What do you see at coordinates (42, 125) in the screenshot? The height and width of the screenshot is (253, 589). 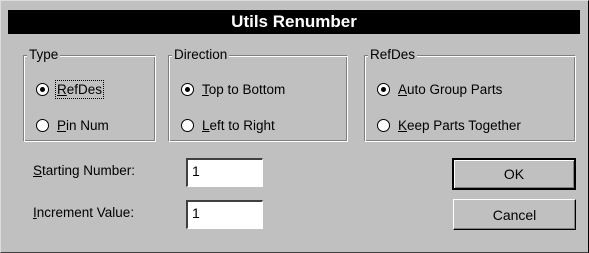 I see `radio-pin-num-indicator` at bounding box center [42, 125].